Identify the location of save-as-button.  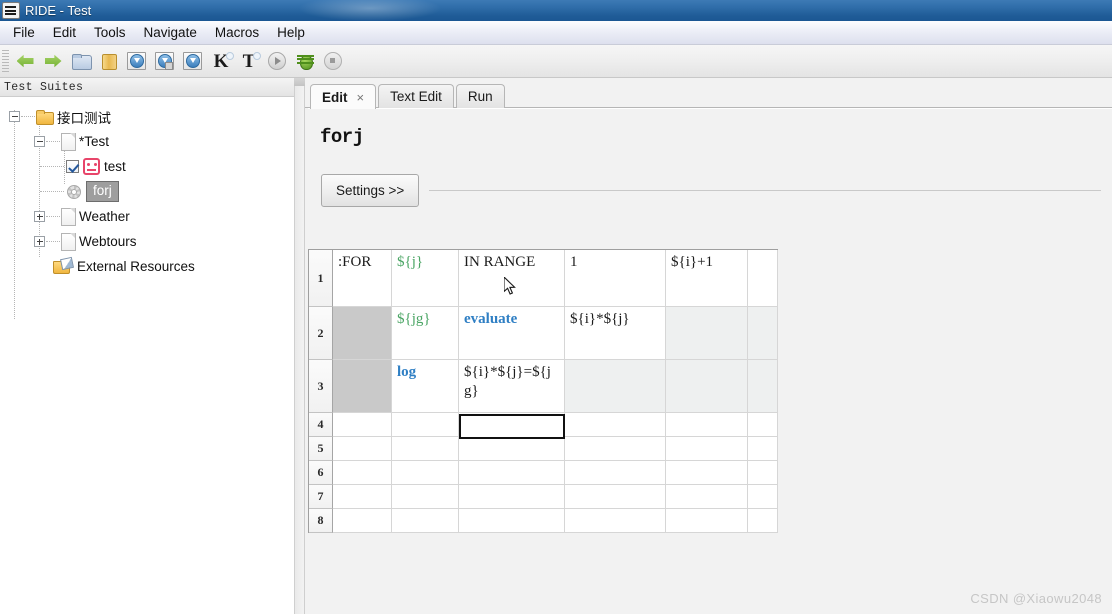
(193, 61).